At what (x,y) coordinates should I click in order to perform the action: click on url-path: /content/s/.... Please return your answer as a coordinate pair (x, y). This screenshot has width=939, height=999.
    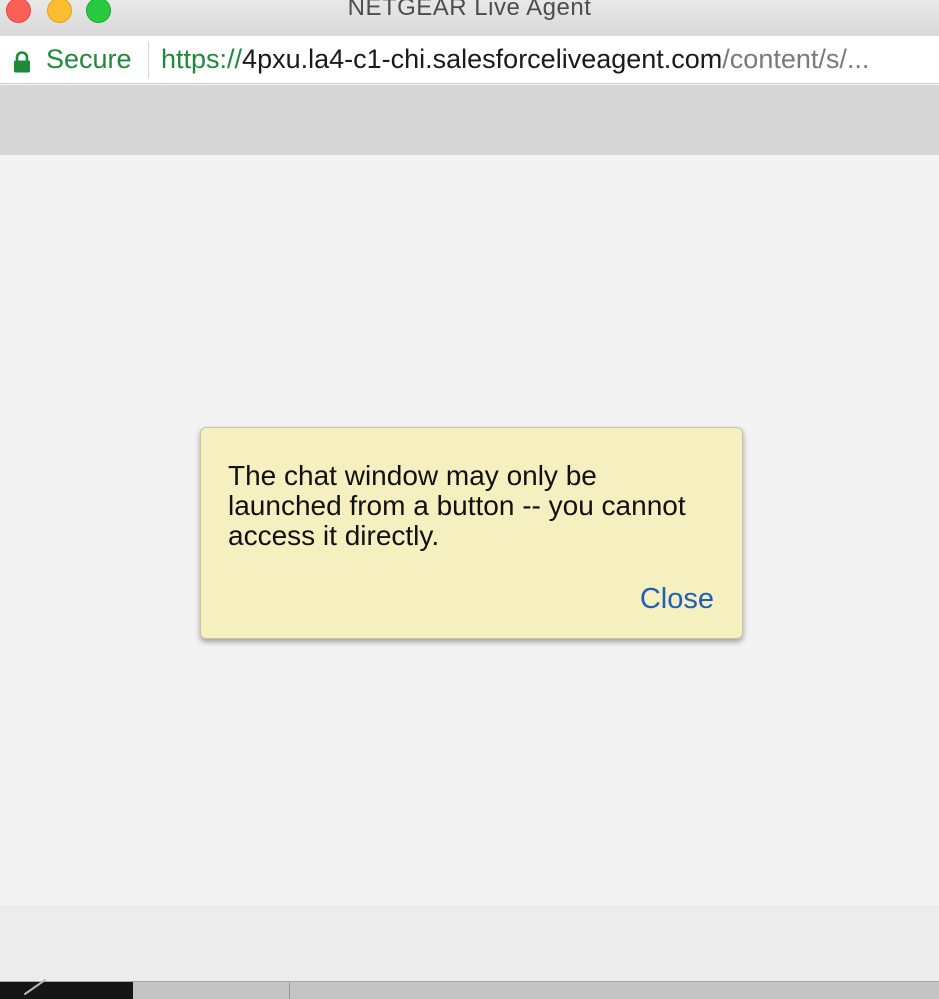
    Looking at the image, I should click on (796, 59).